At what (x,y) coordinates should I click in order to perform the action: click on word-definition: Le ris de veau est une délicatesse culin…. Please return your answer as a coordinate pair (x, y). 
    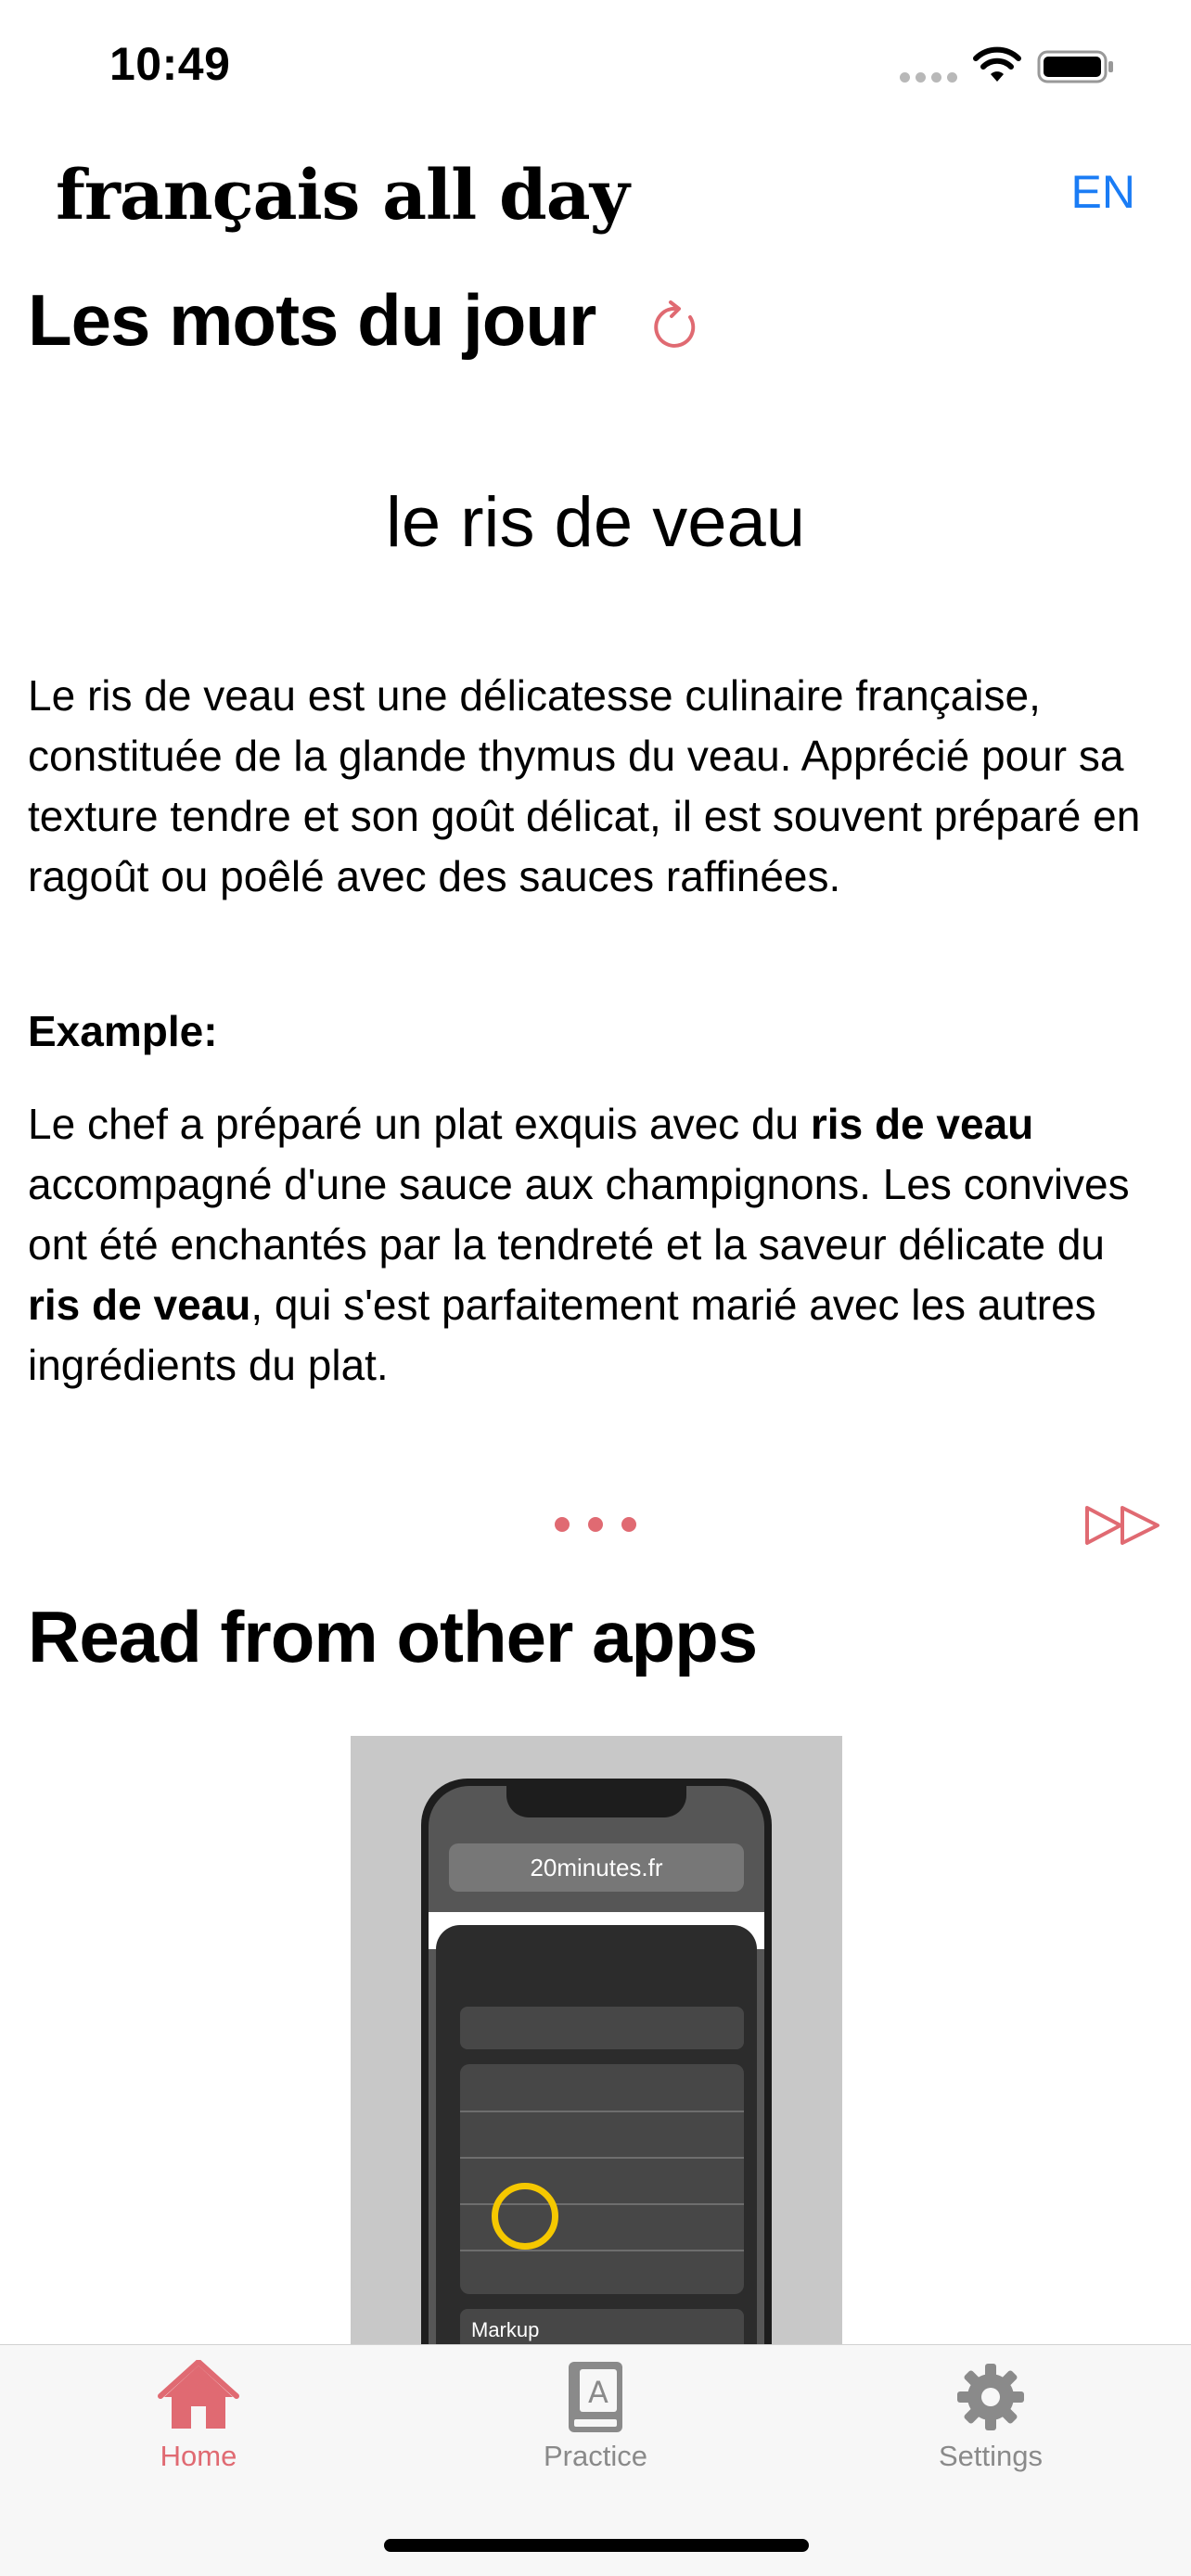
    Looking at the image, I should click on (584, 786).